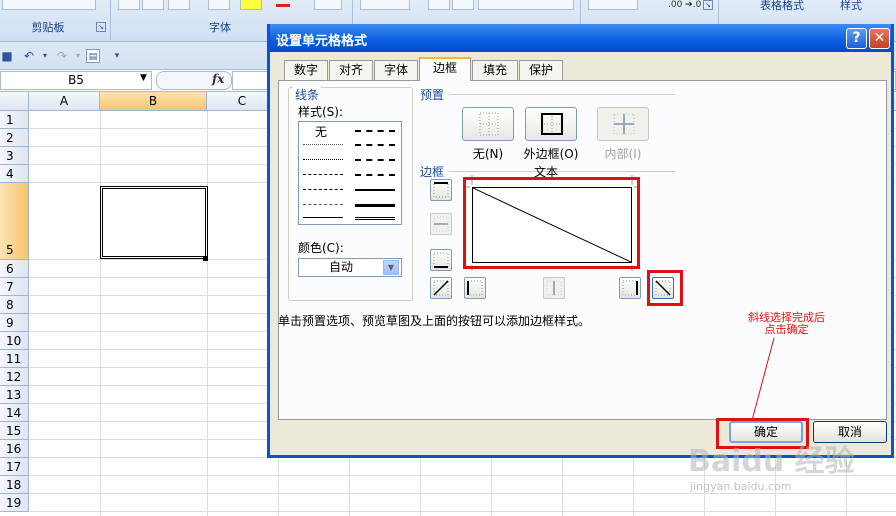 This screenshot has height=516, width=896. What do you see at coordinates (351, 70) in the screenshot?
I see `tab-alignment: 对齐` at bounding box center [351, 70].